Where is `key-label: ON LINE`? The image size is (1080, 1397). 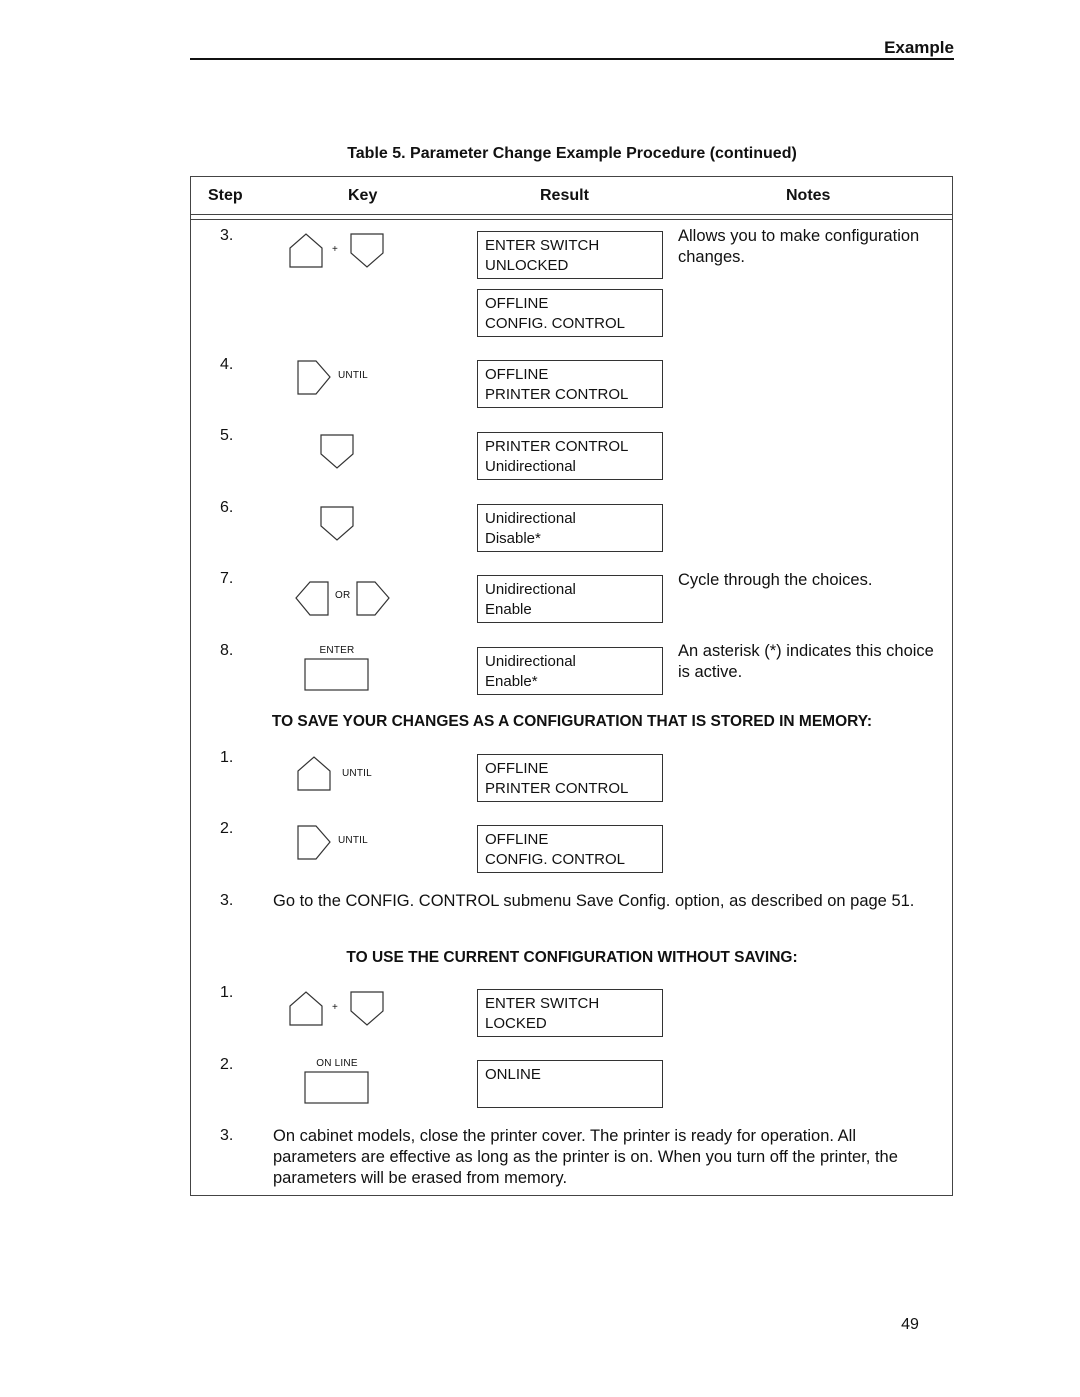
key-label: ON LINE is located at coordinates (337, 1063).